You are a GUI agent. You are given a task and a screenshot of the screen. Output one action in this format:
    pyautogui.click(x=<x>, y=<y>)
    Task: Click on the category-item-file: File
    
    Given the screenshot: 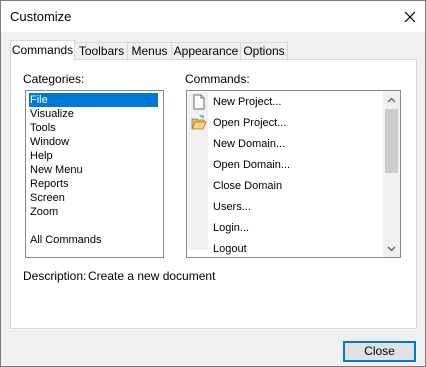 What is the action you would take?
    pyautogui.click(x=93, y=100)
    